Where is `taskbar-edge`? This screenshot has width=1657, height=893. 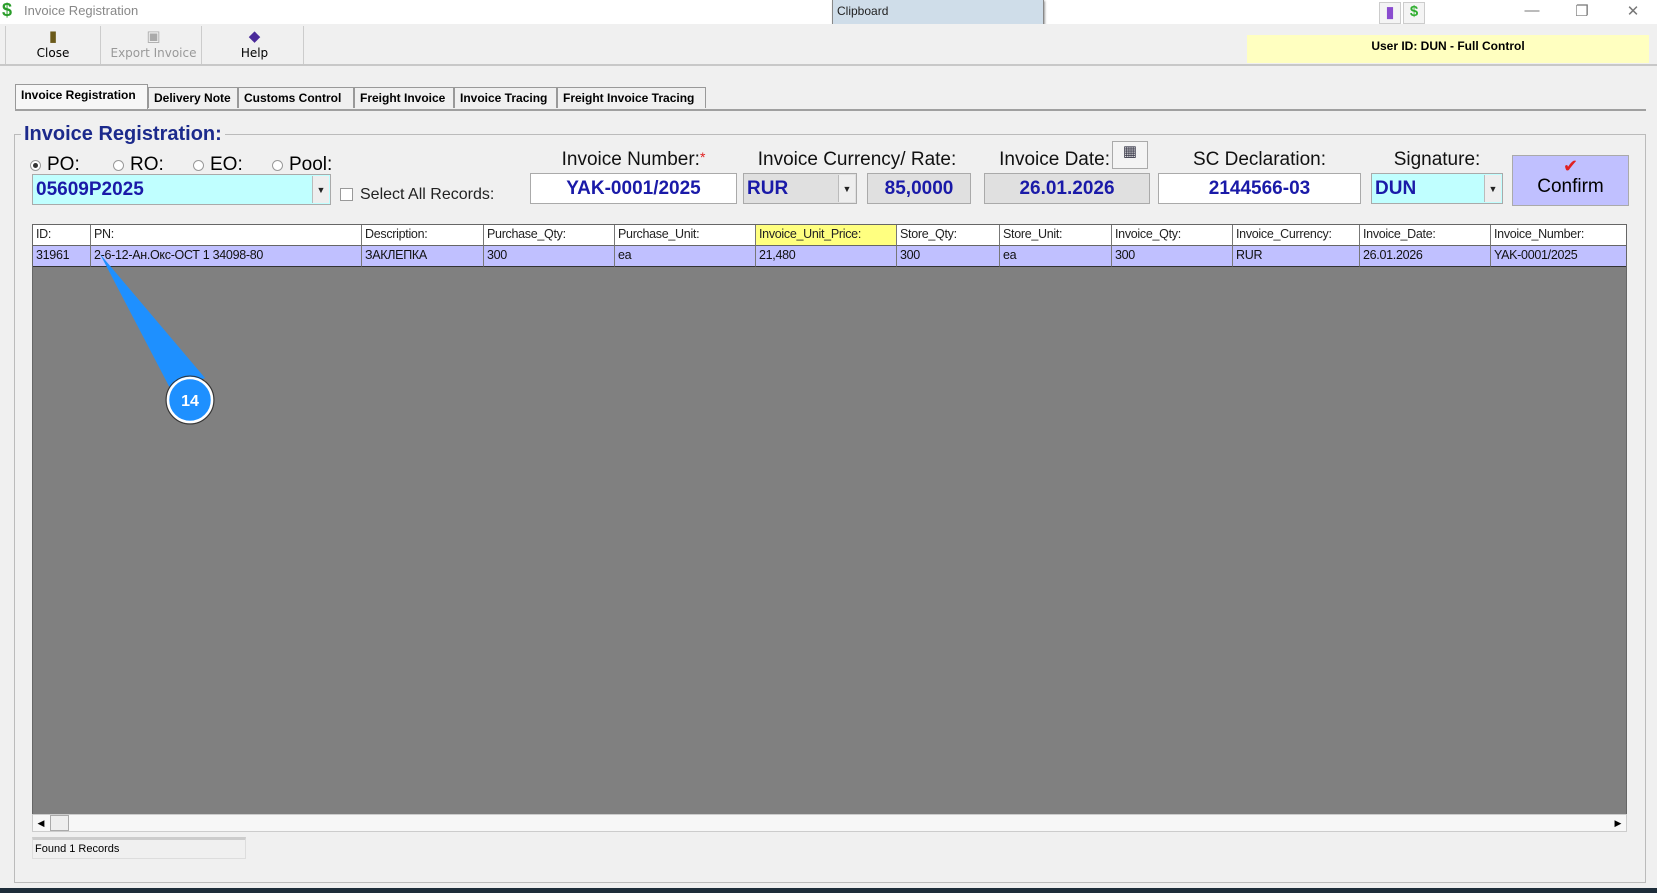
taskbar-edge is located at coordinates (828, 890).